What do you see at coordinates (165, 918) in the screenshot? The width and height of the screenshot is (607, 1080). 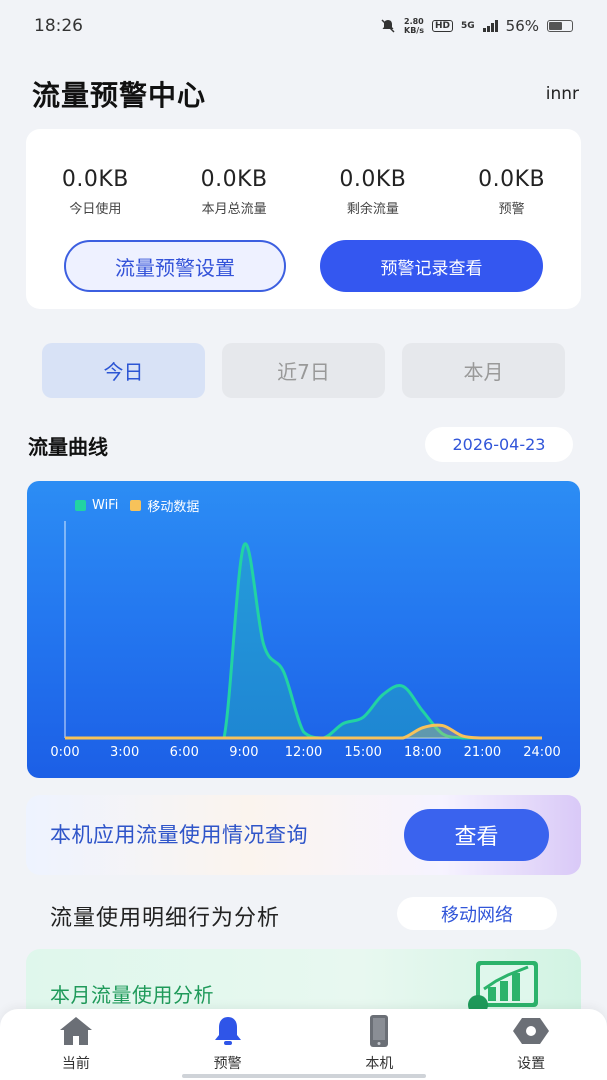 I see `analysis-title: 流量使用明细行为分析` at bounding box center [165, 918].